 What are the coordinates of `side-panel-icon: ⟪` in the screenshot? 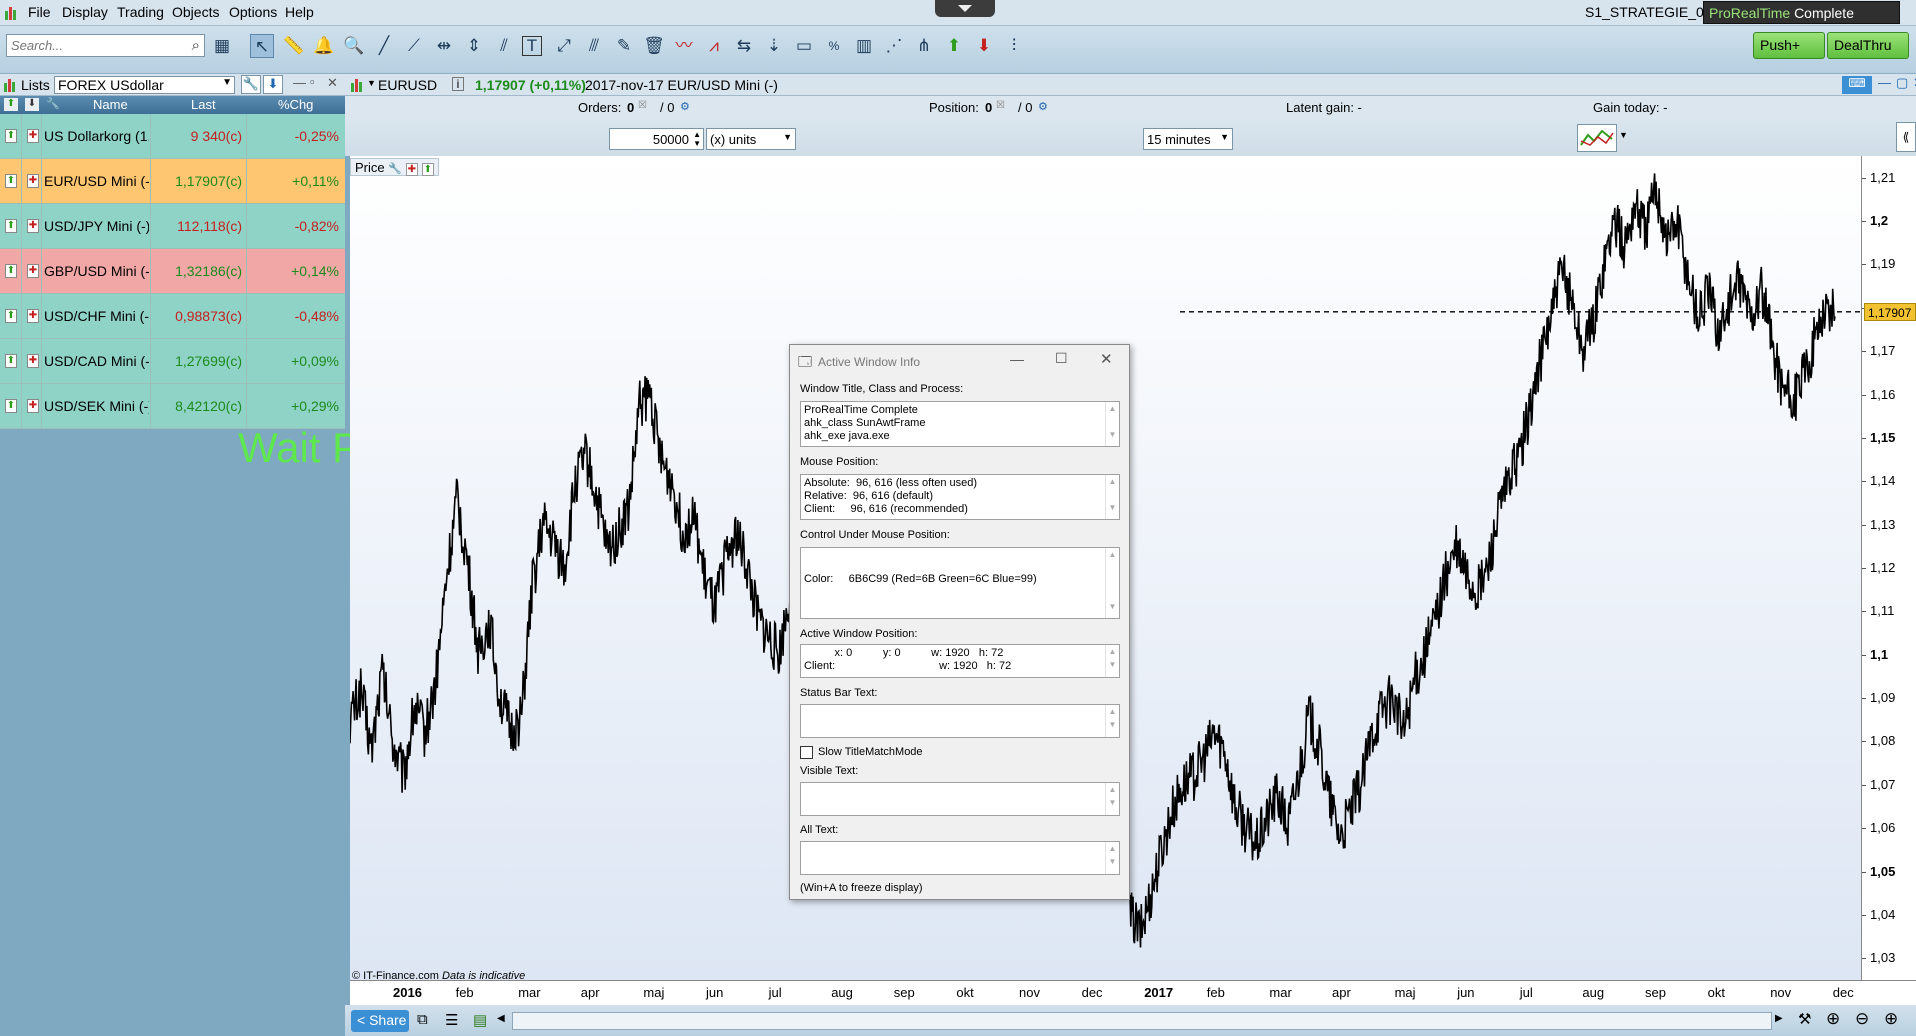 It's located at (1906, 137).